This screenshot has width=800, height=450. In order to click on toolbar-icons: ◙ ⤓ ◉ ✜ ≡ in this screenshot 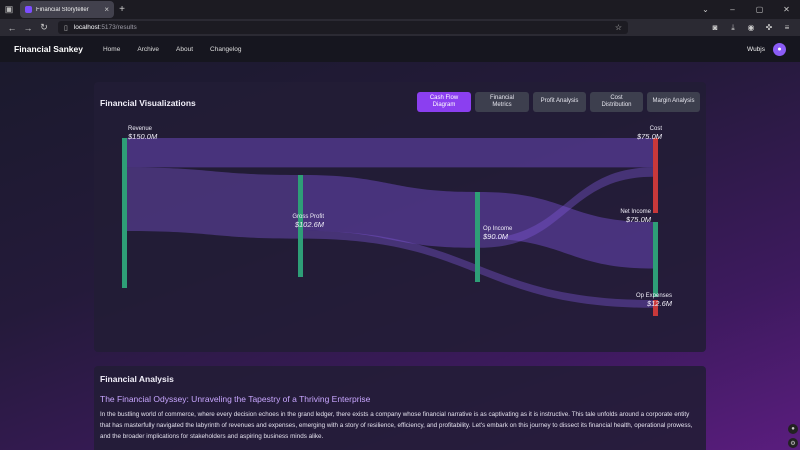, I will do `click(751, 28)`.